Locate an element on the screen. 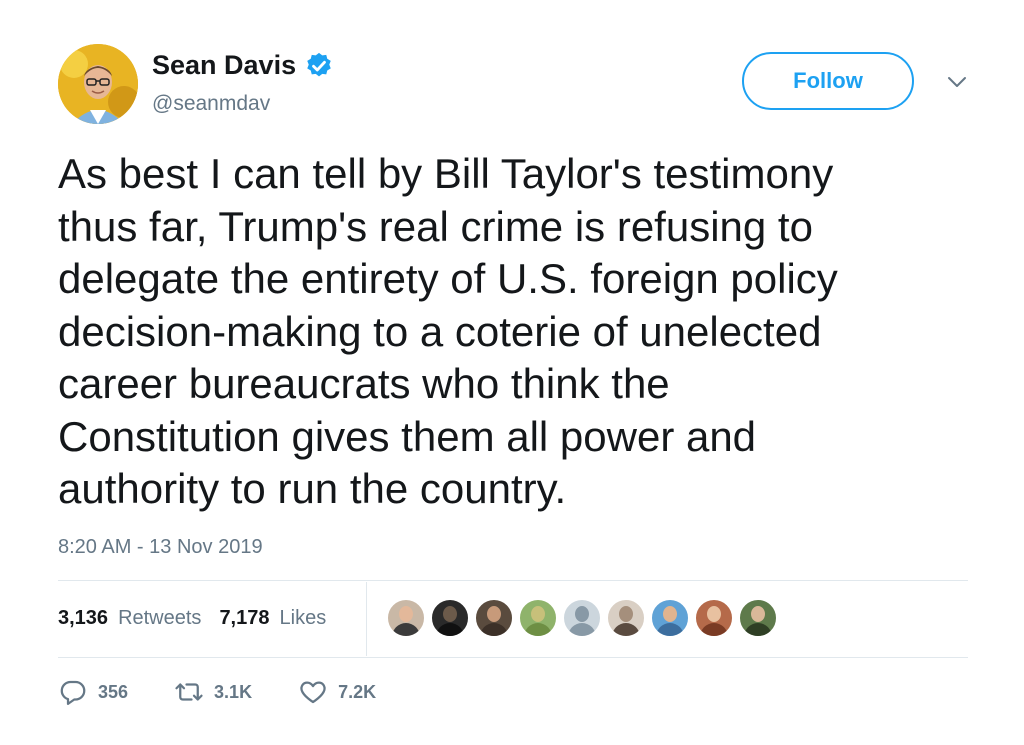 This screenshot has height=745, width=1024. author-avatar-image is located at coordinates (98, 84).